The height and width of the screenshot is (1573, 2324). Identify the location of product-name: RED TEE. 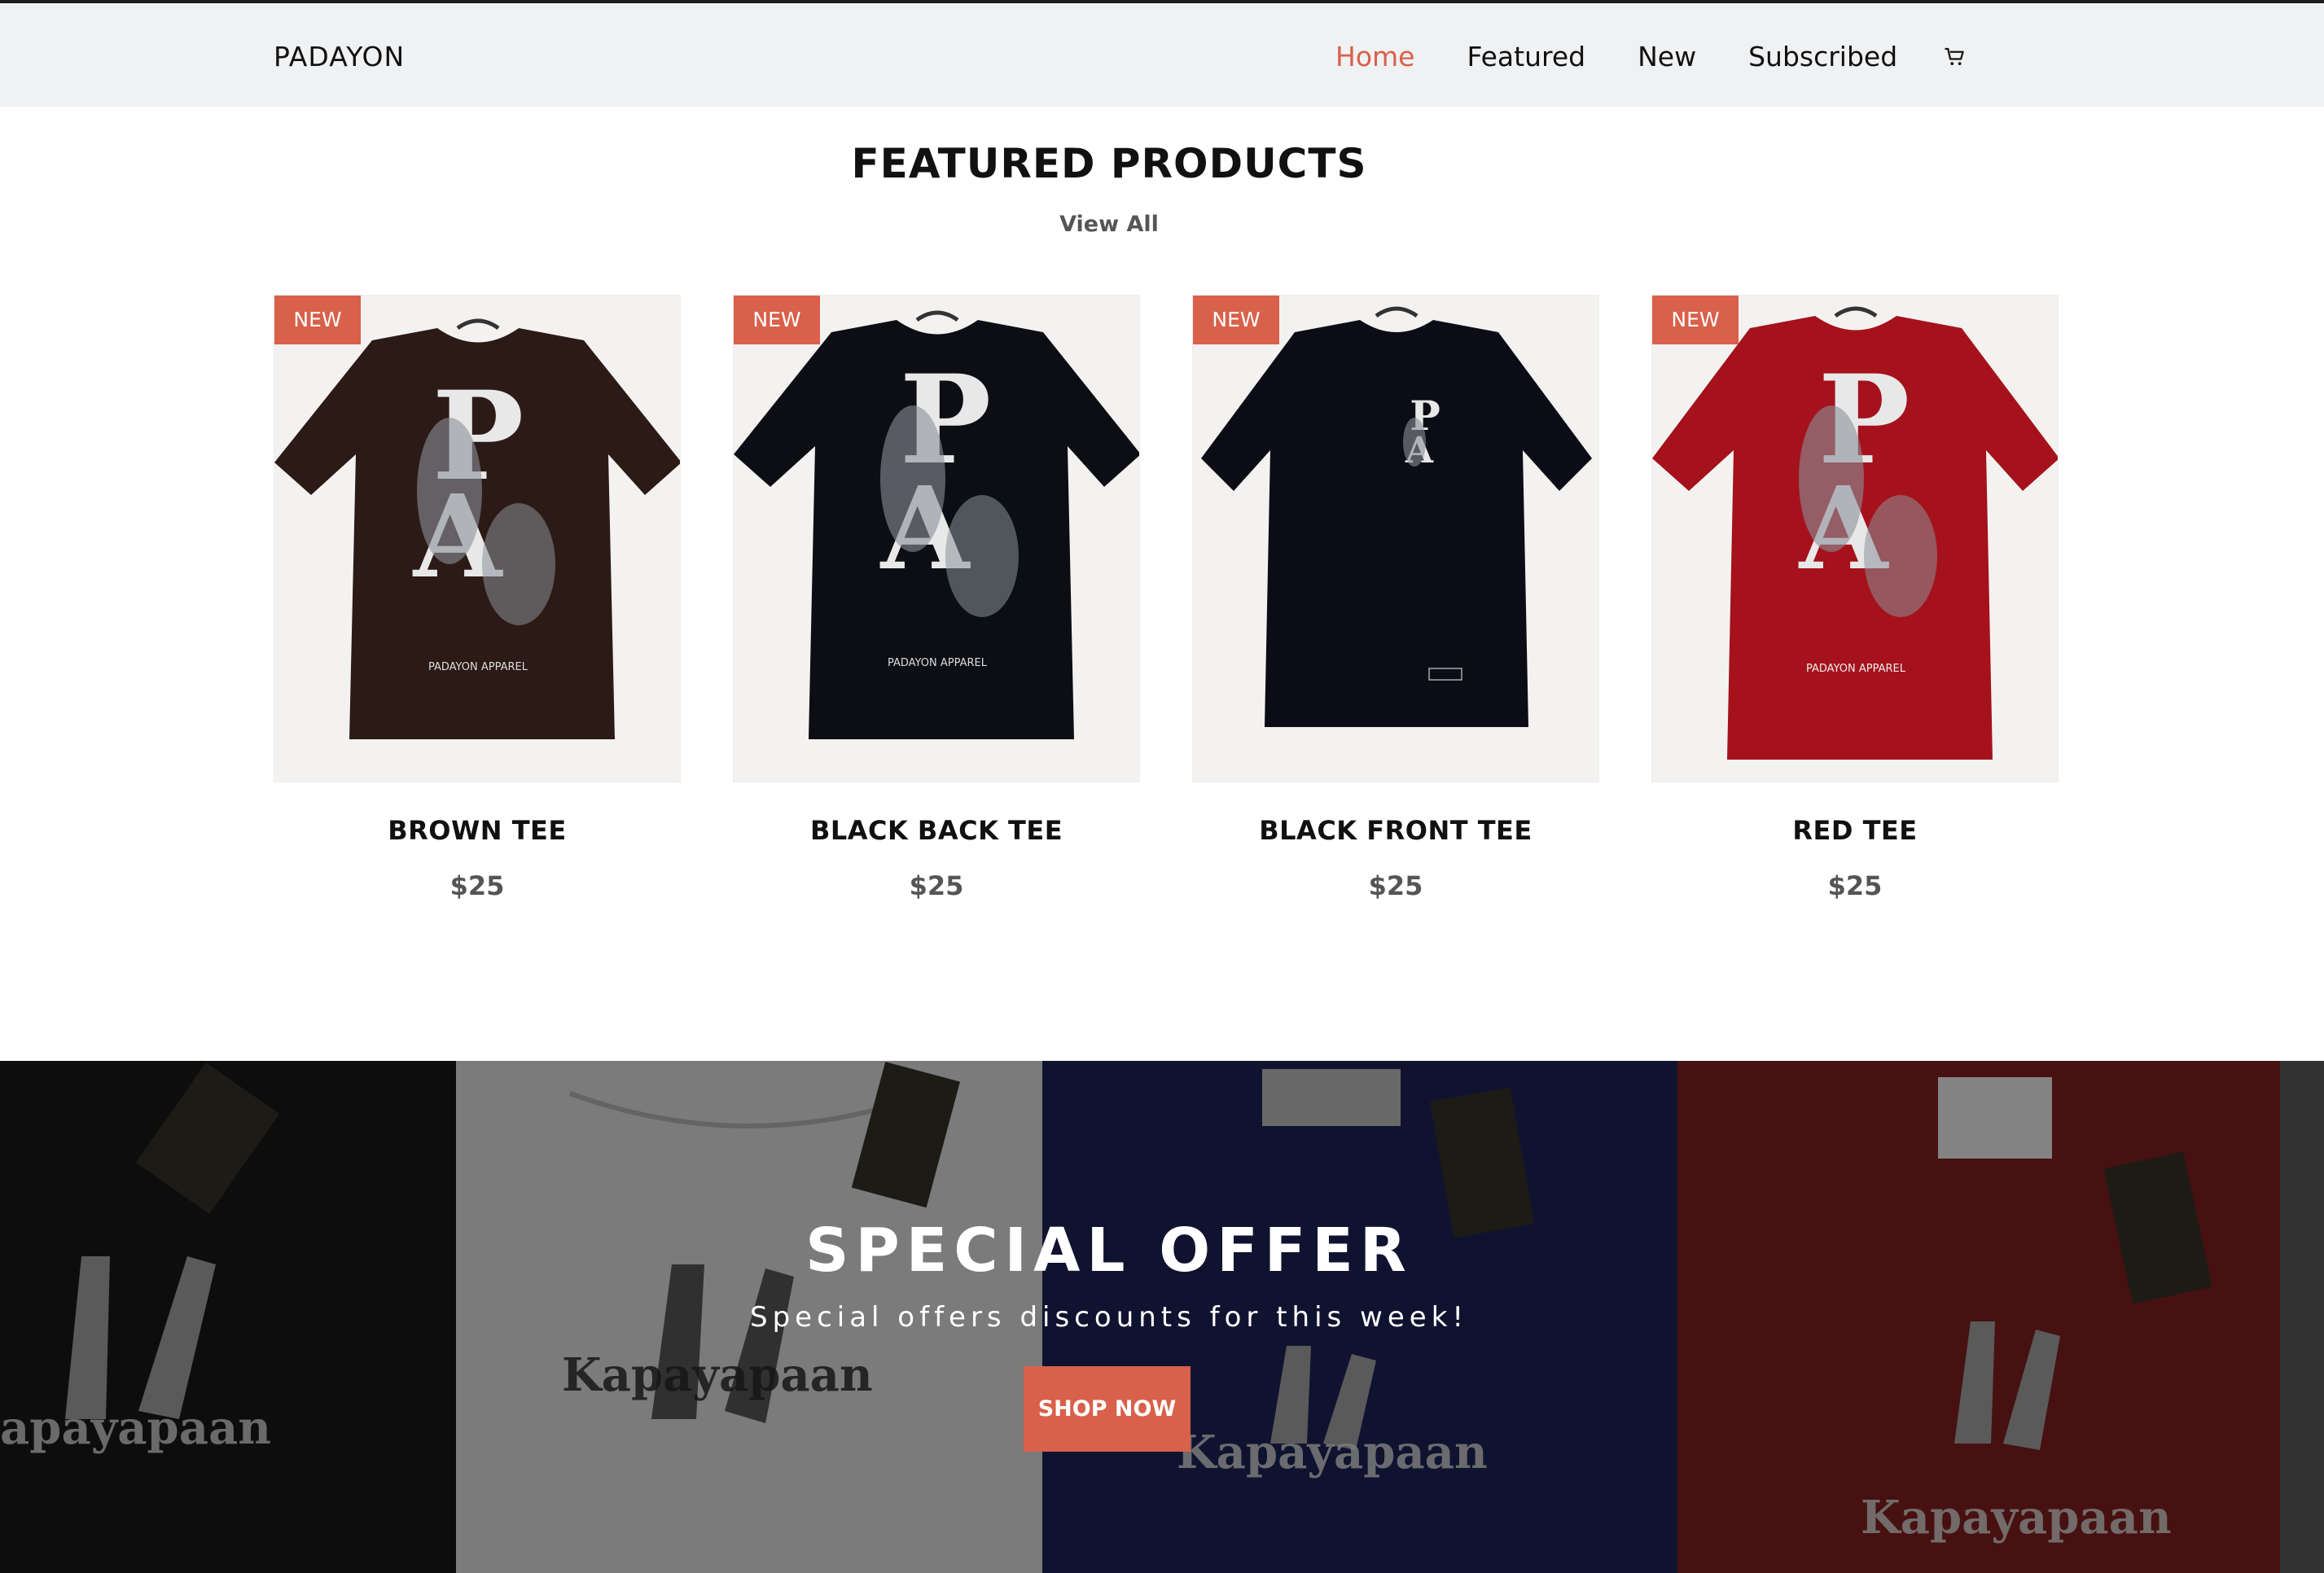
(1855, 831).